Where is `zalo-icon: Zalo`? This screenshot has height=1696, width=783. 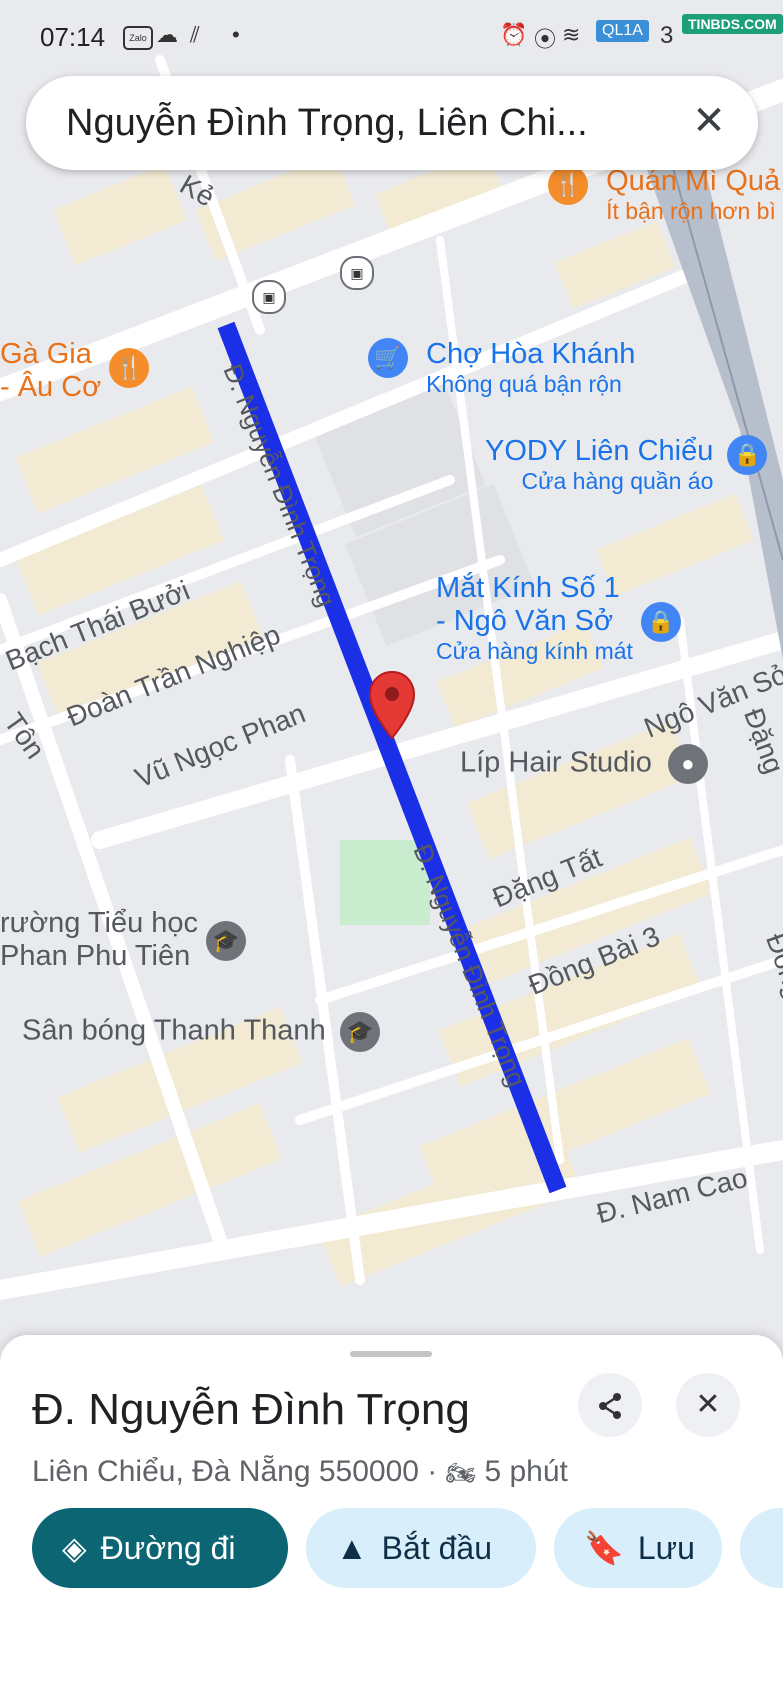 zalo-icon: Zalo is located at coordinates (138, 38).